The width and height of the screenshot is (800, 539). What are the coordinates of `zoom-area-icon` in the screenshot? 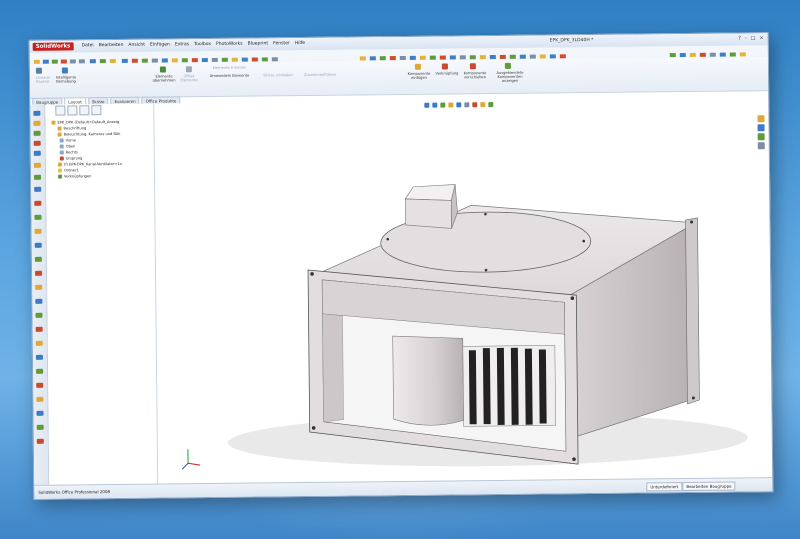 It's located at (435, 105).